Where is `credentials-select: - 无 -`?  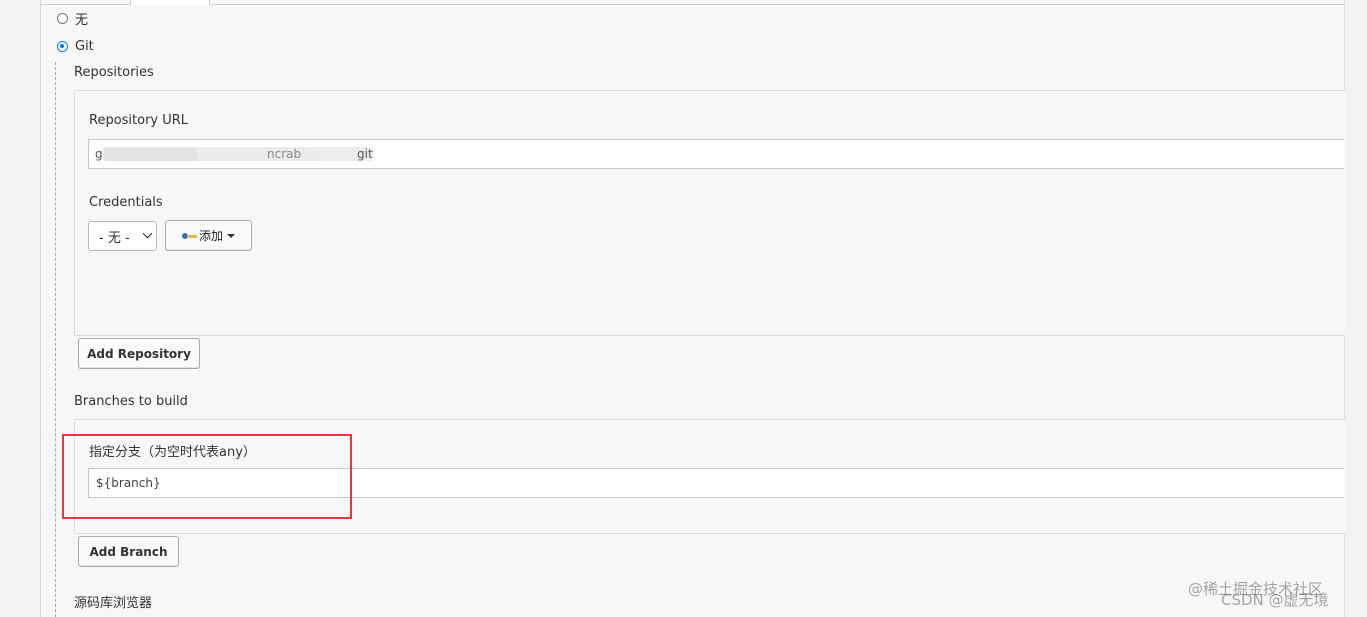
credentials-select: - 无 - is located at coordinates (122, 236).